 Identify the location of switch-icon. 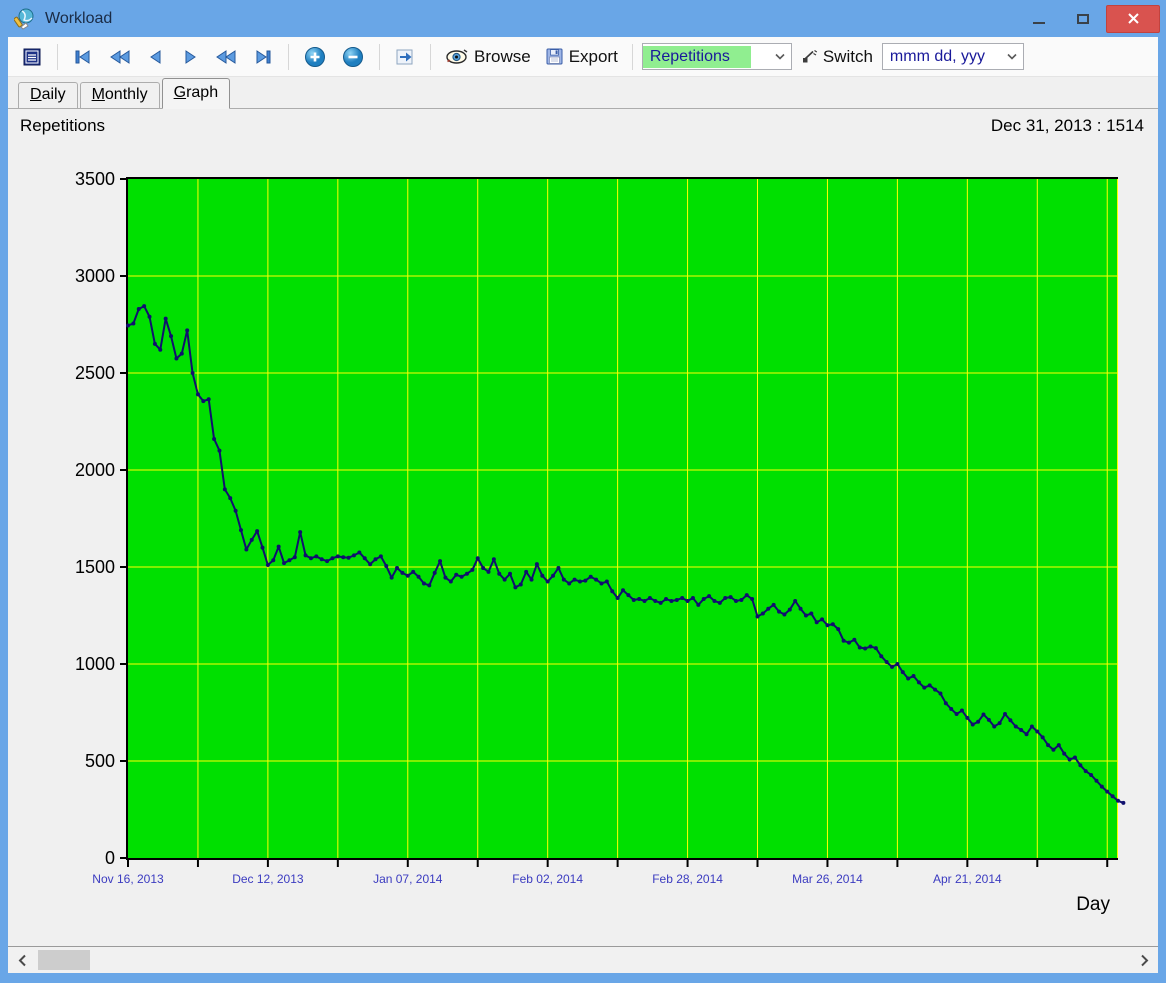
(809, 56).